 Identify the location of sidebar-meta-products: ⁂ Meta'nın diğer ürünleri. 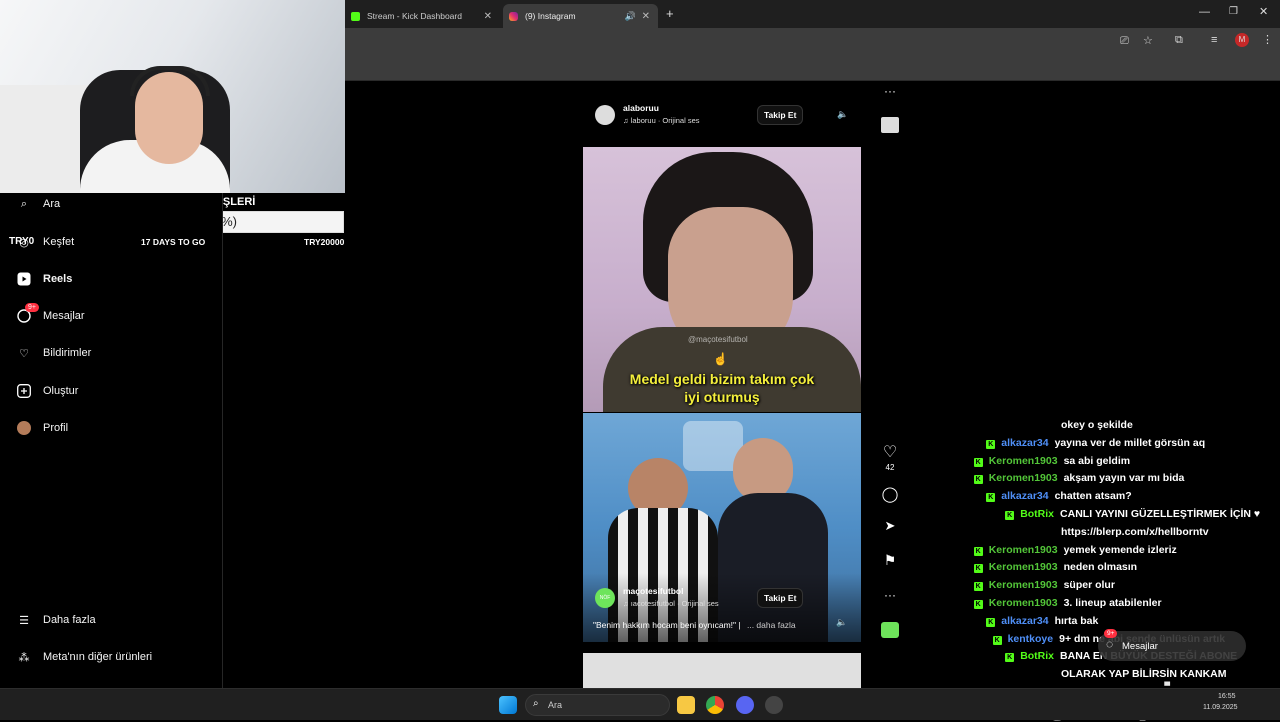
(84, 657).